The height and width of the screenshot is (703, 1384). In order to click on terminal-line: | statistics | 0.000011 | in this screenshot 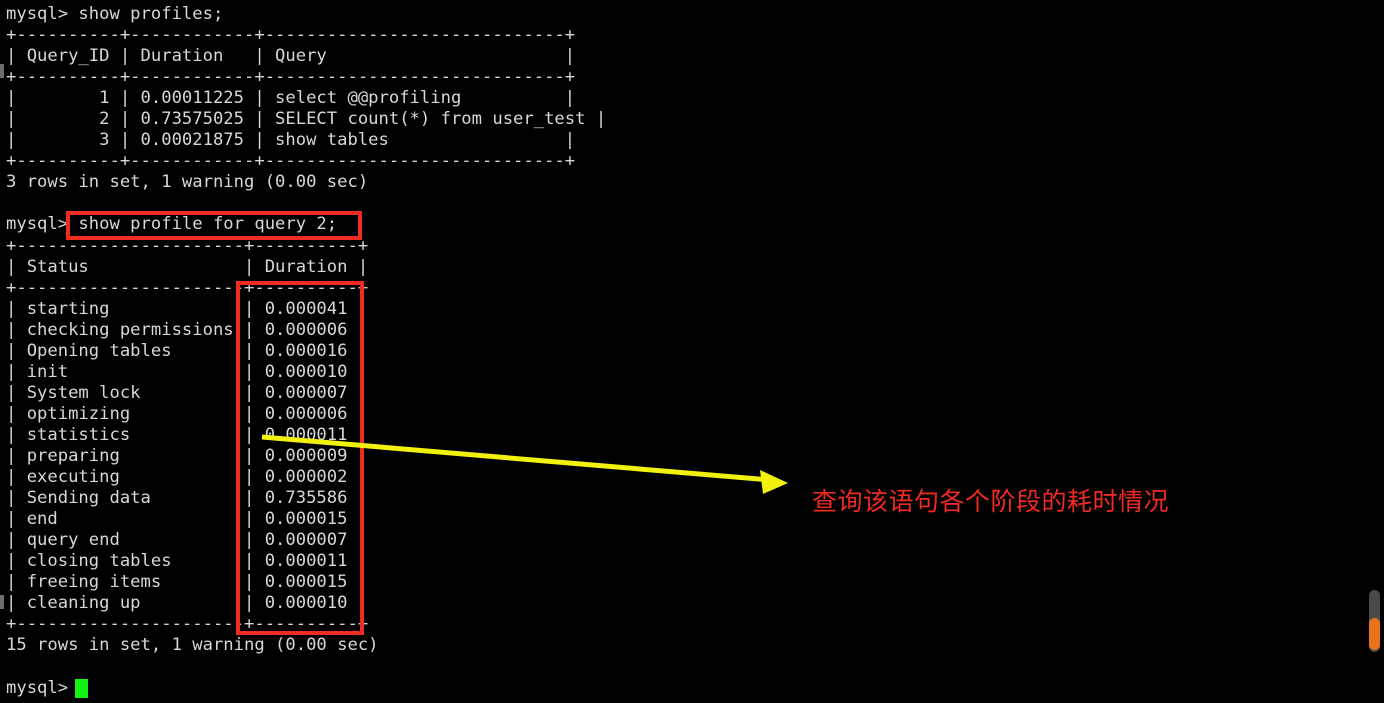, I will do `click(187, 434)`.